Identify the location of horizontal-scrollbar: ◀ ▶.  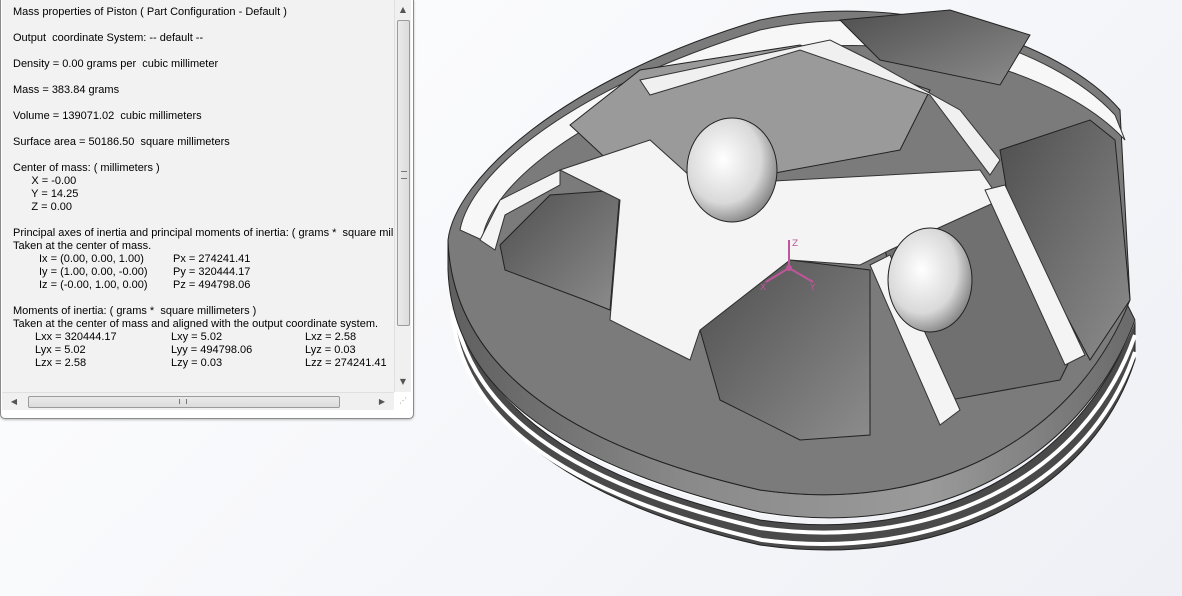
(198, 401).